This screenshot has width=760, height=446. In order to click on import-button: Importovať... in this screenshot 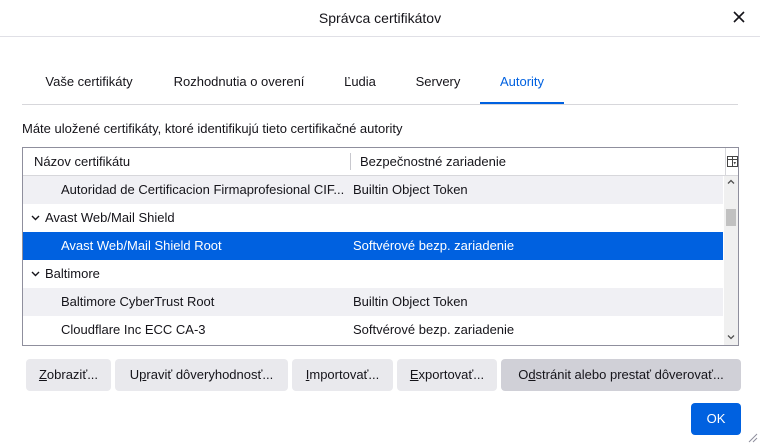, I will do `click(342, 375)`.